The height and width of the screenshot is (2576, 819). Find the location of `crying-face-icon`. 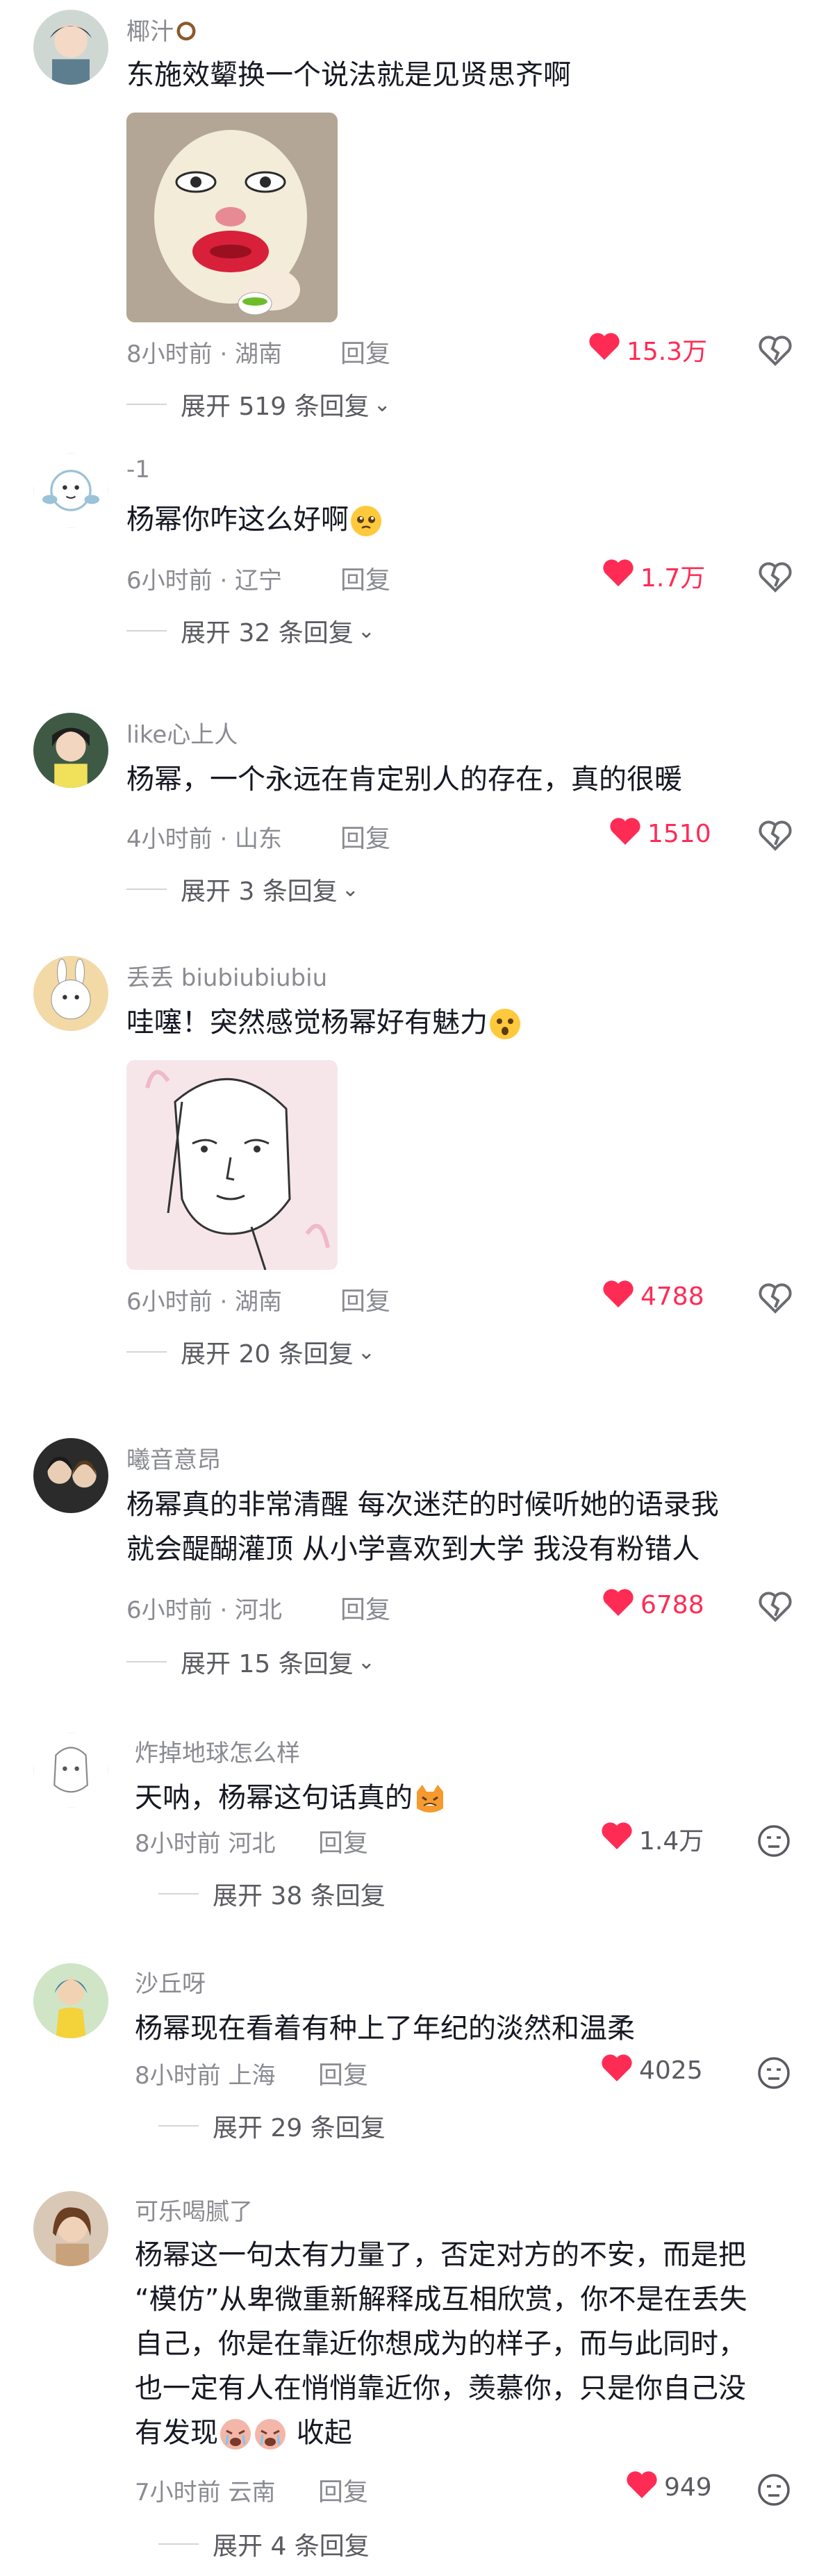

crying-face-icon is located at coordinates (235, 2434).